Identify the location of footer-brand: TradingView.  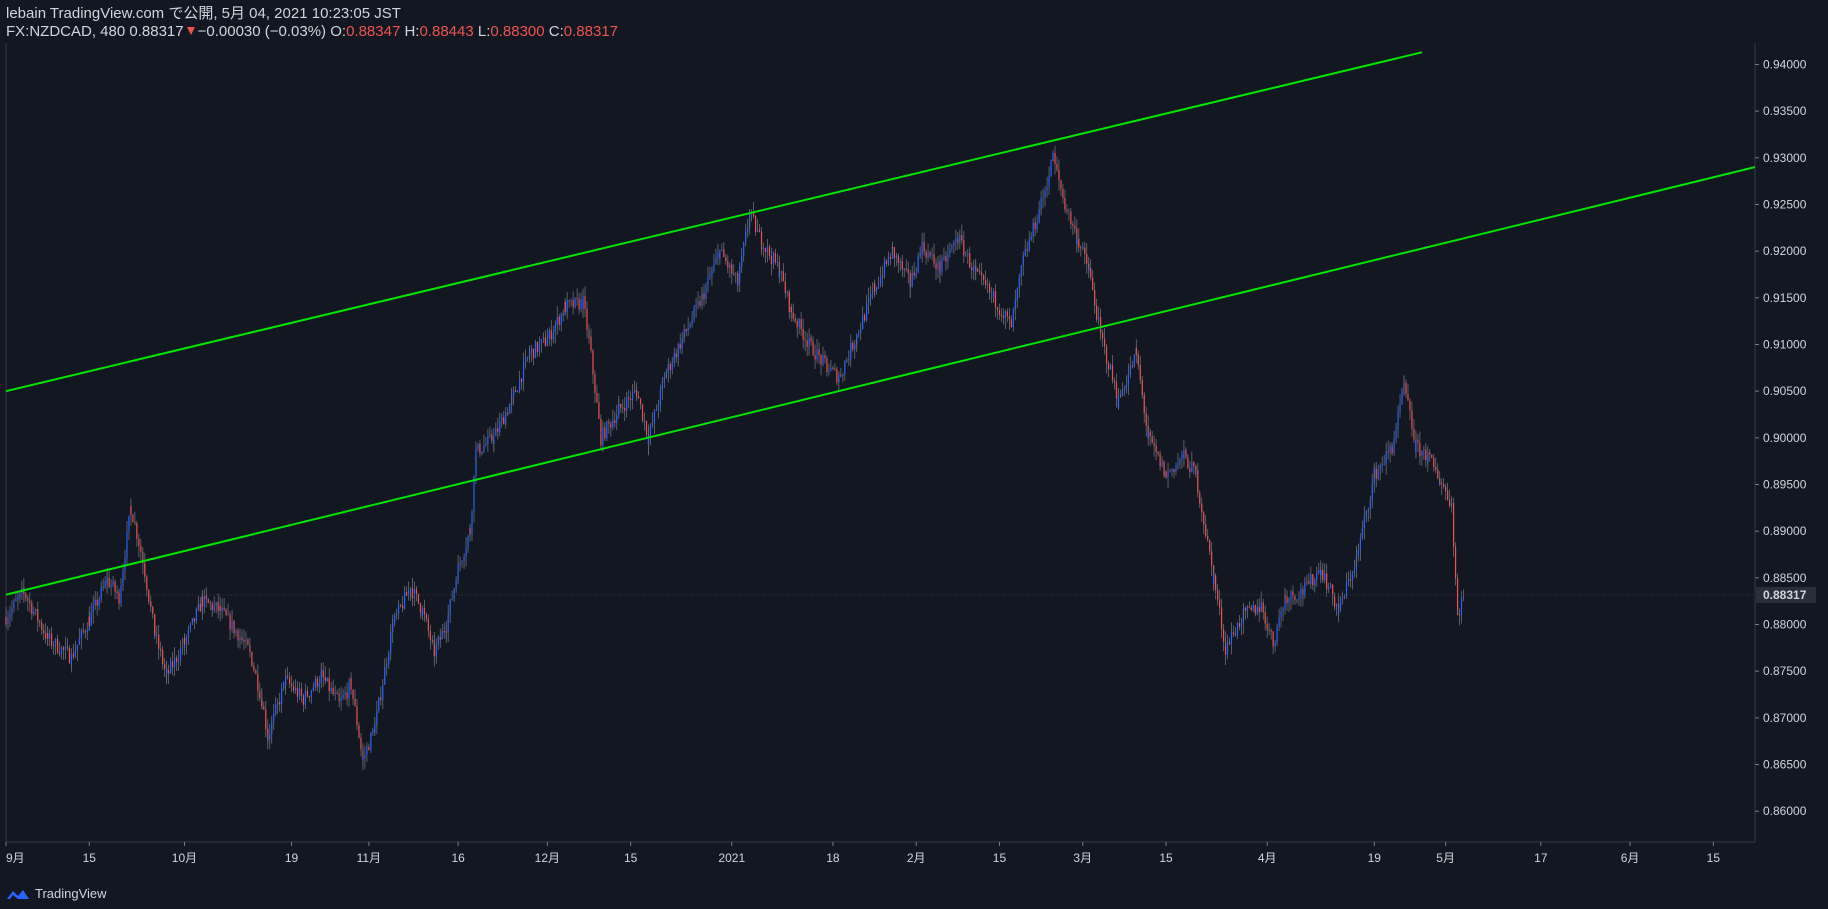
(56, 893).